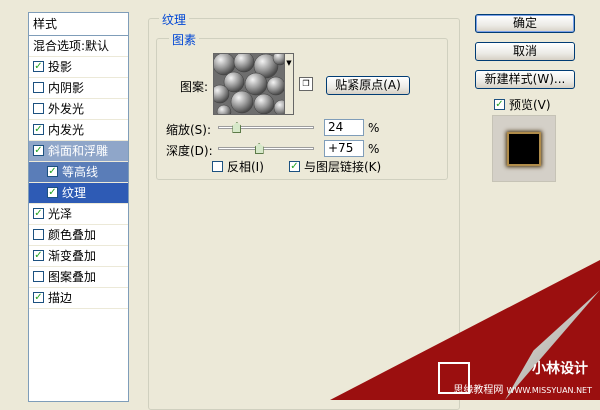 This screenshot has height=410, width=600. Describe the element at coordinates (368, 85) in the screenshot. I see `snap-to-origin-button: 贴紧原点(A)` at that location.